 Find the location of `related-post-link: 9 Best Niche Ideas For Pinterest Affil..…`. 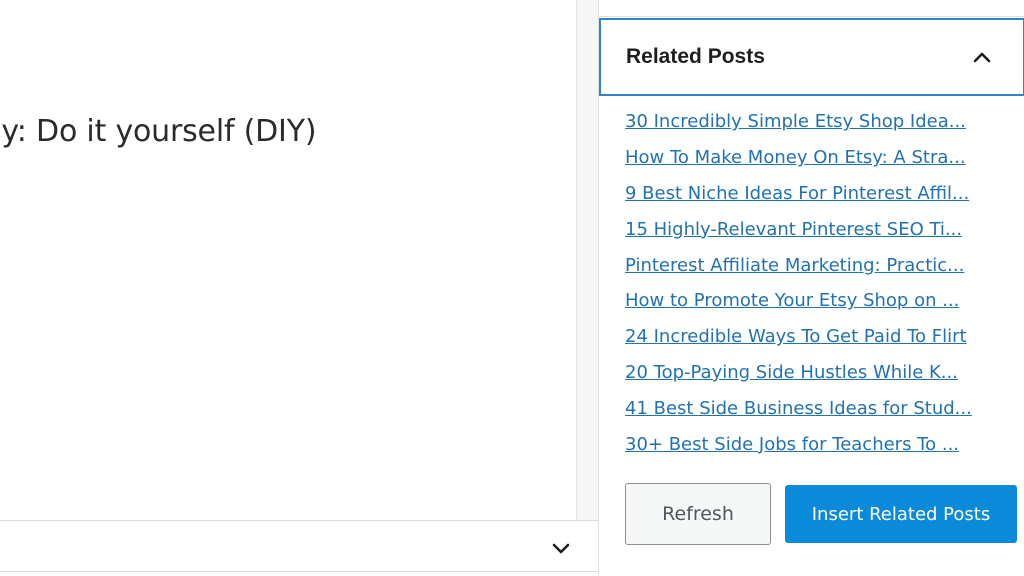

related-post-link: 9 Best Niche Ideas For Pinterest Affil..… is located at coordinates (811, 193).